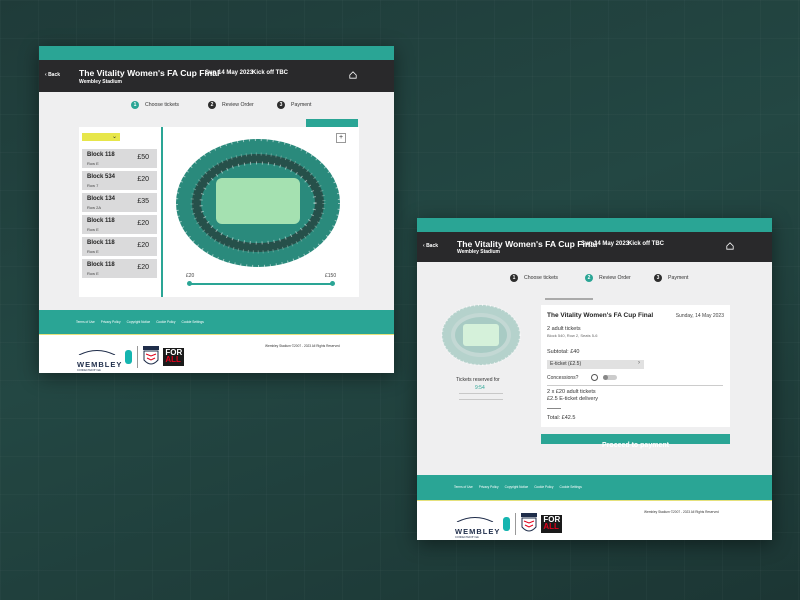  Describe the element at coordinates (93, 185) in the screenshot. I see `block-row: Row 7` at that location.